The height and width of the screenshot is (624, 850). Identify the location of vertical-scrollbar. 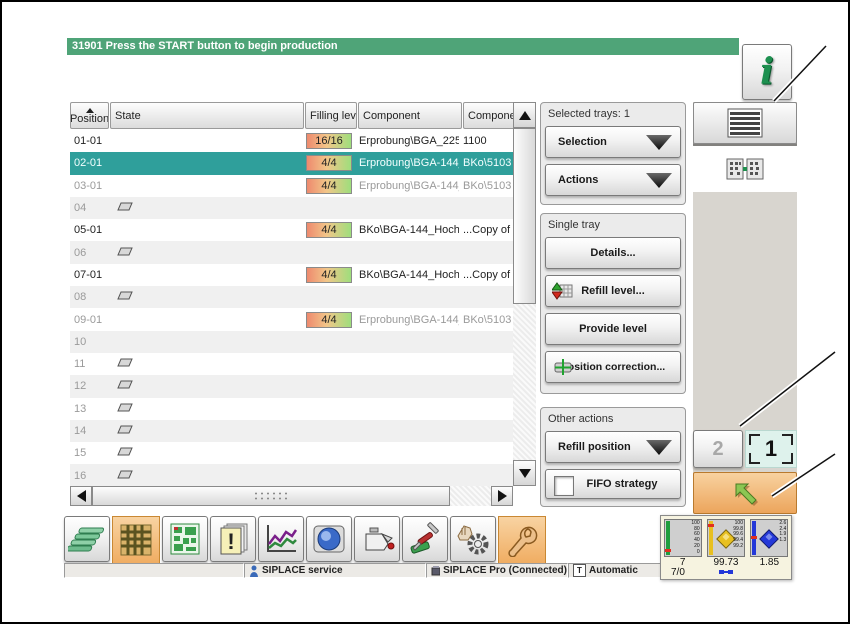
(524, 294).